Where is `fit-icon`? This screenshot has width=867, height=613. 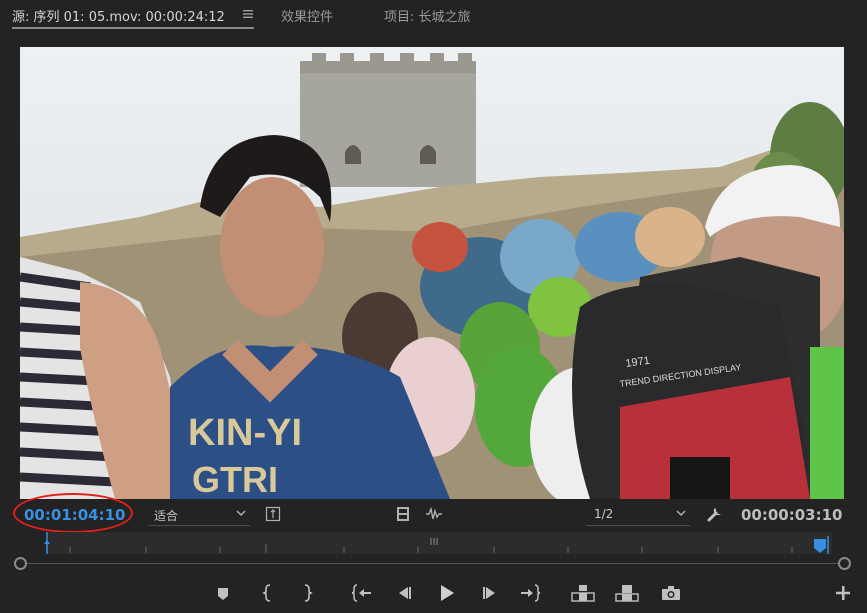
fit-icon is located at coordinates (273, 514).